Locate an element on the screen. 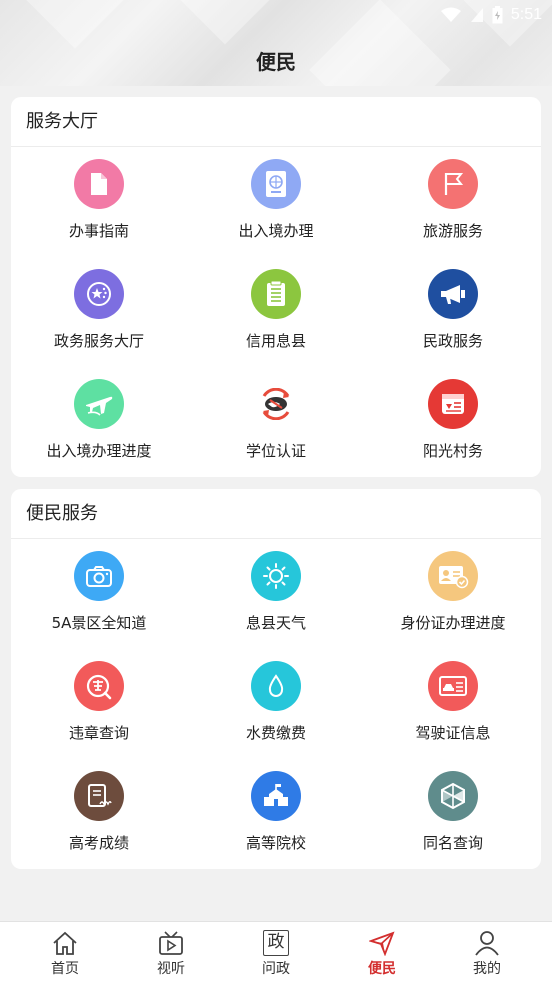 The image size is (552, 981). tab-label: 视听 is located at coordinates (171, 969).